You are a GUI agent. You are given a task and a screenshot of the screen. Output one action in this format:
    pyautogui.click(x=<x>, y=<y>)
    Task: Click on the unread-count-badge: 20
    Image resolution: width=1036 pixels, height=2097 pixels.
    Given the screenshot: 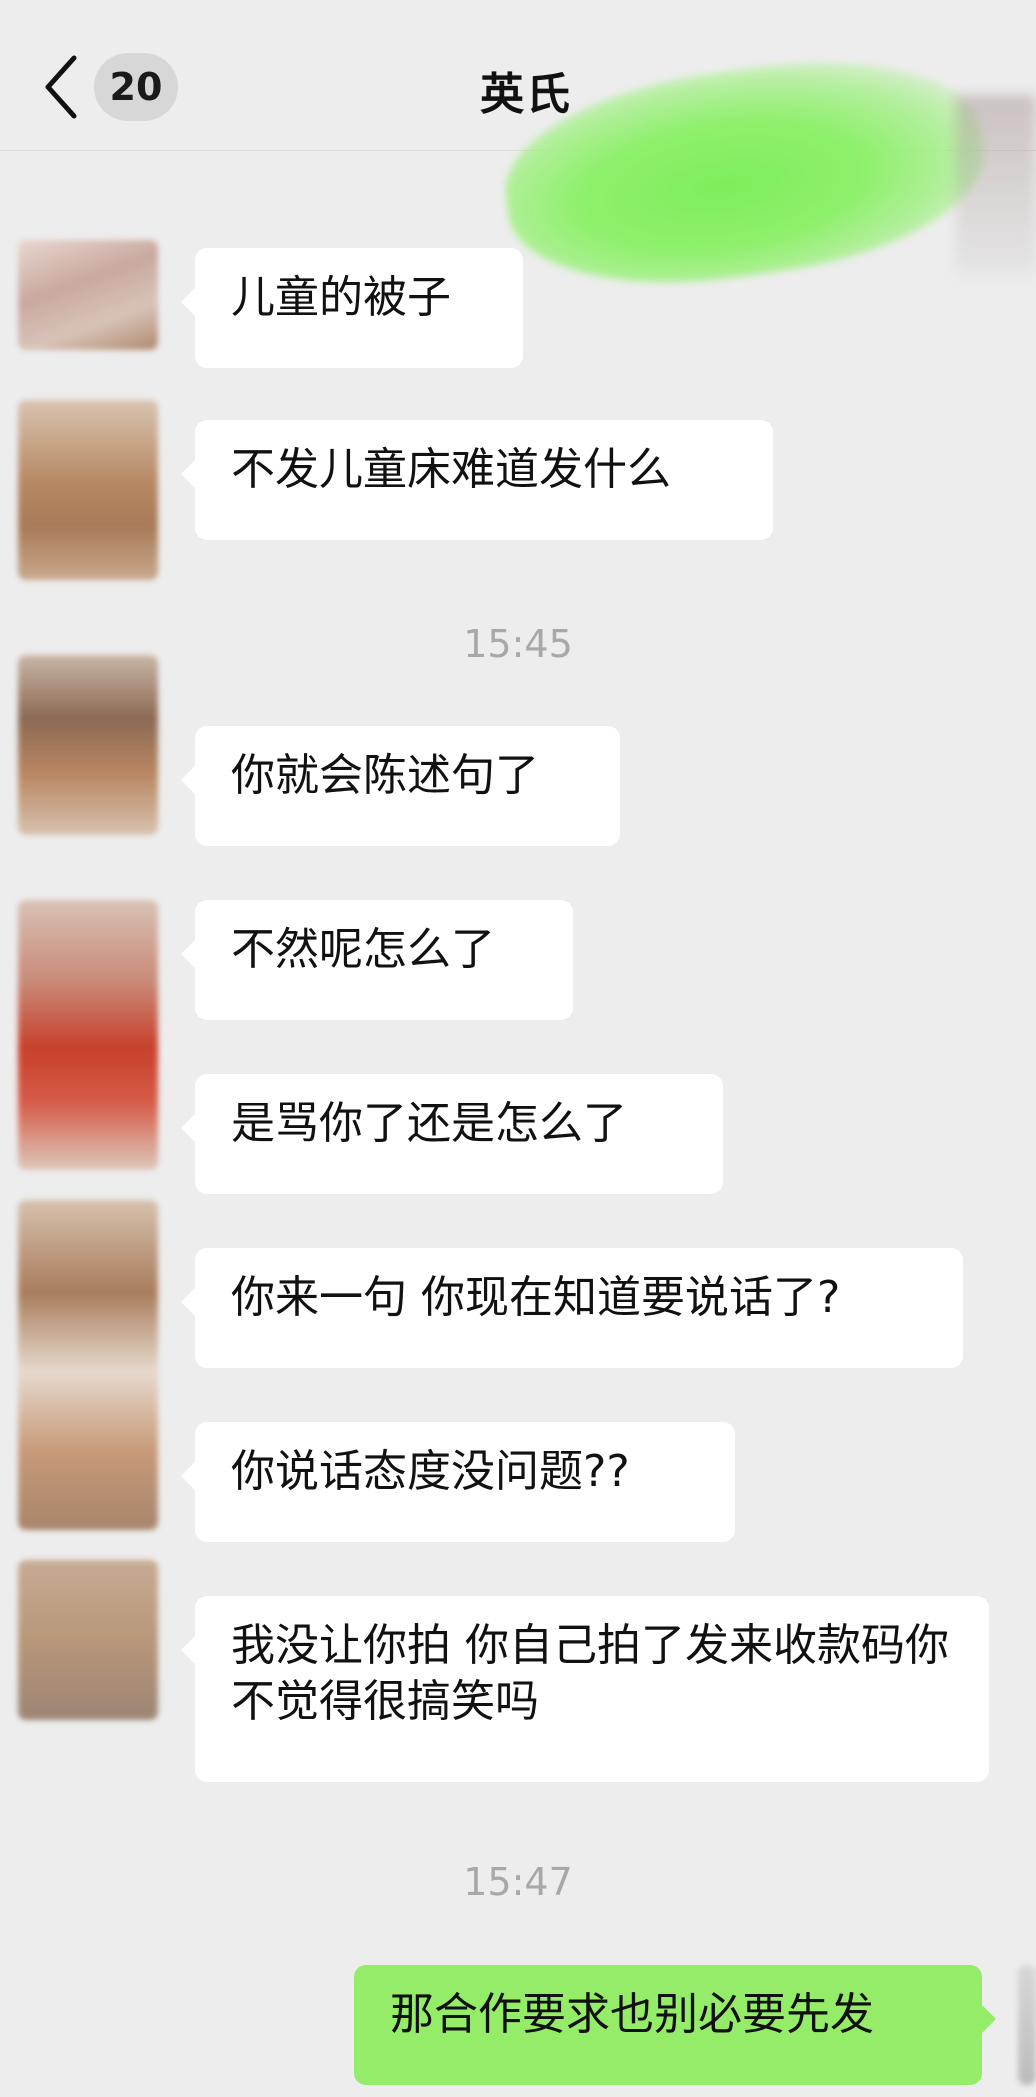 What is the action you would take?
    pyautogui.click(x=136, y=87)
    